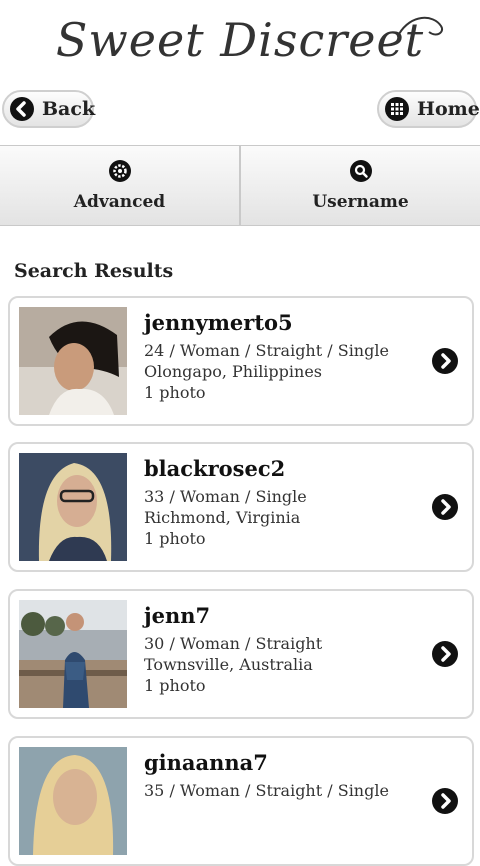  Describe the element at coordinates (359, 185) in the screenshot. I see `tab-username: Username` at that location.